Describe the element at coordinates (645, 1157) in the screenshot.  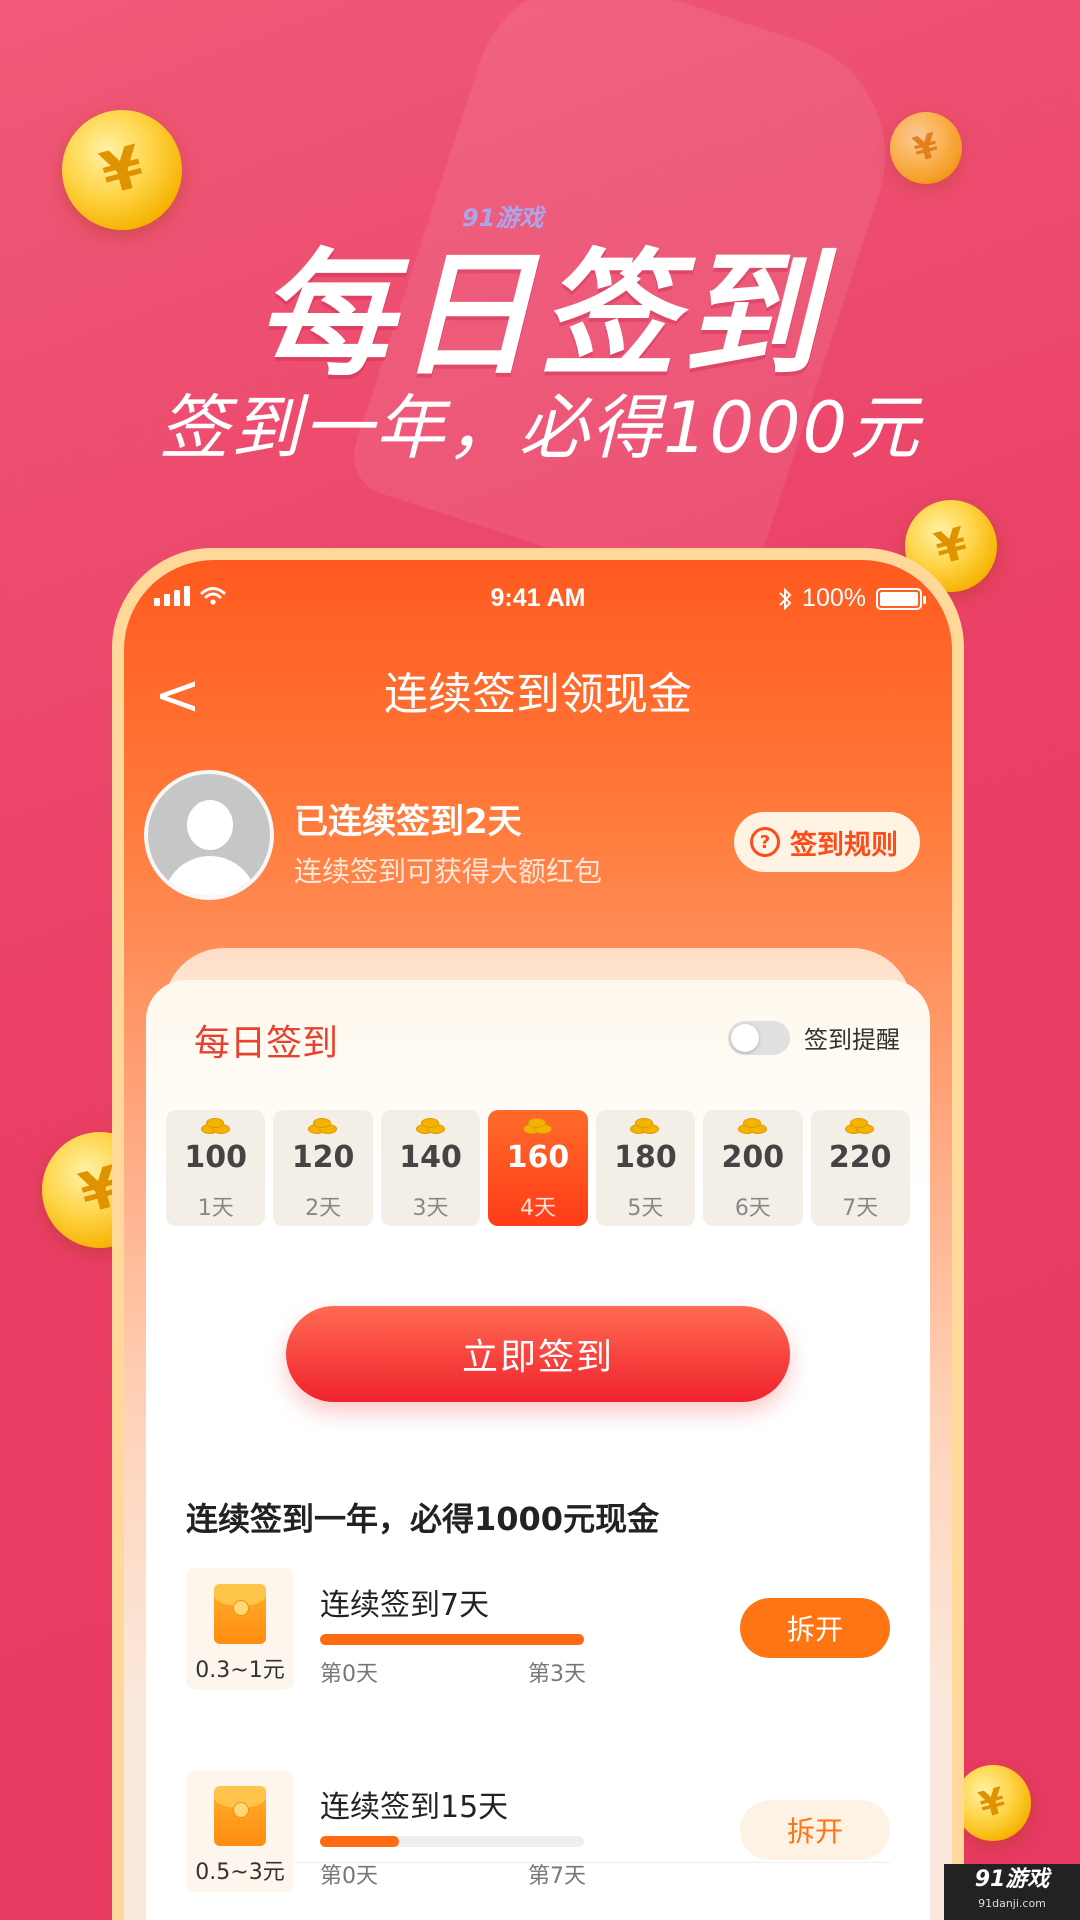
I see `day-reward: 180` at that location.